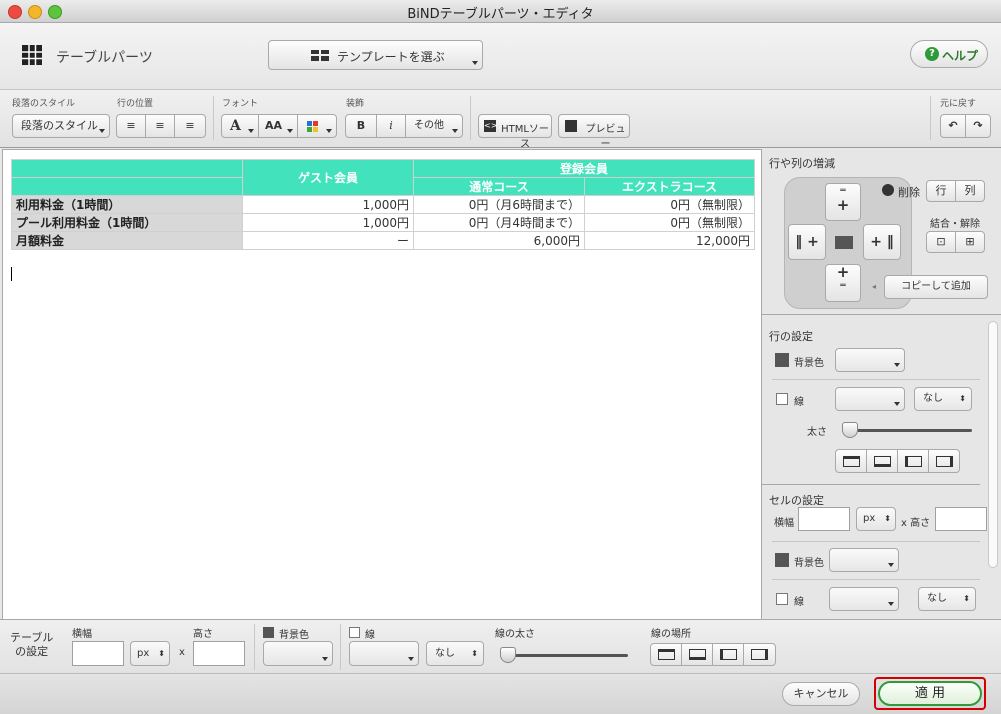  I want to click on table-row: 利用料金（1時間） 1,000円 0円（月6時間まで） 0円（無制限）, so click(383, 204).